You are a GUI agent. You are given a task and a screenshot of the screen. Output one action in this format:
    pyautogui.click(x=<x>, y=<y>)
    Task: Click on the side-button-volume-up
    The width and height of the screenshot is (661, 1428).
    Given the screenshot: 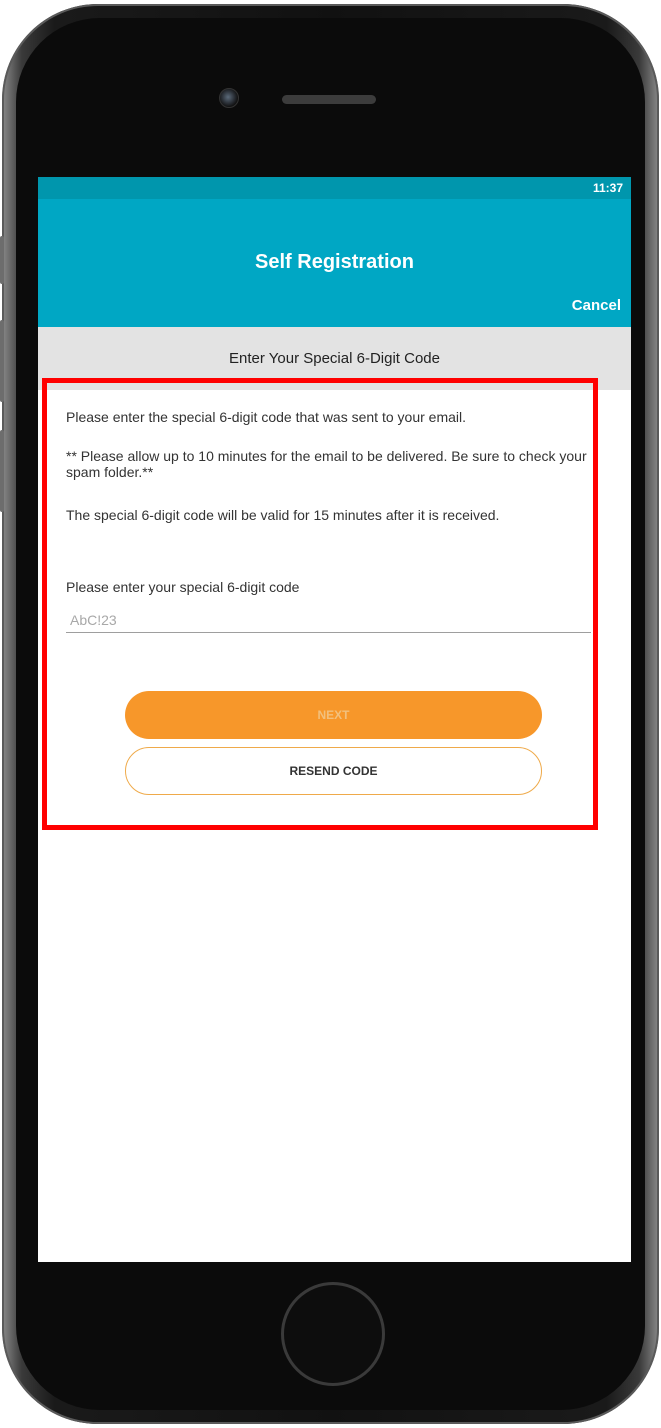 What is the action you would take?
    pyautogui.click(x=2, y=361)
    